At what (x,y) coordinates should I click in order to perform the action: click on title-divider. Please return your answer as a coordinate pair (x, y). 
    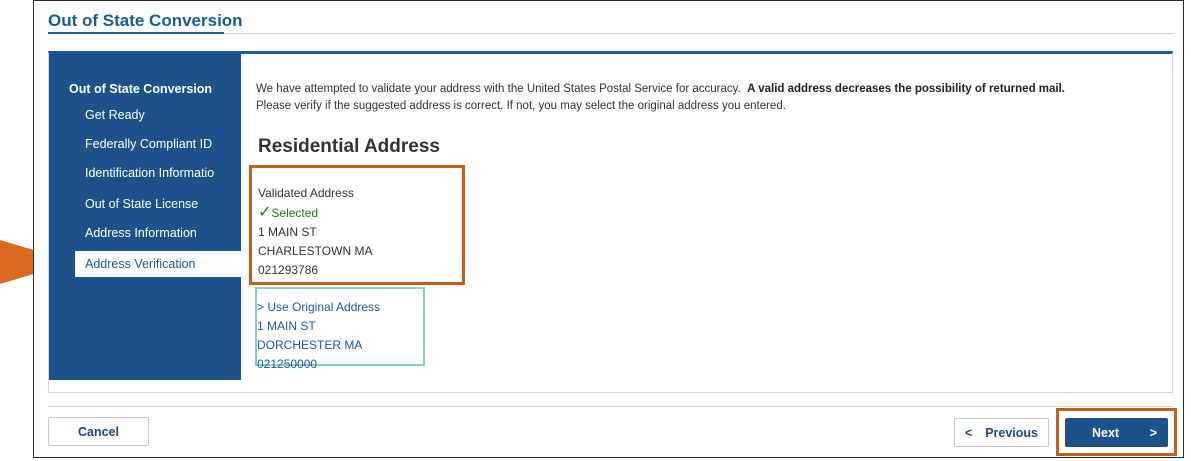
    Looking at the image, I should click on (699, 33).